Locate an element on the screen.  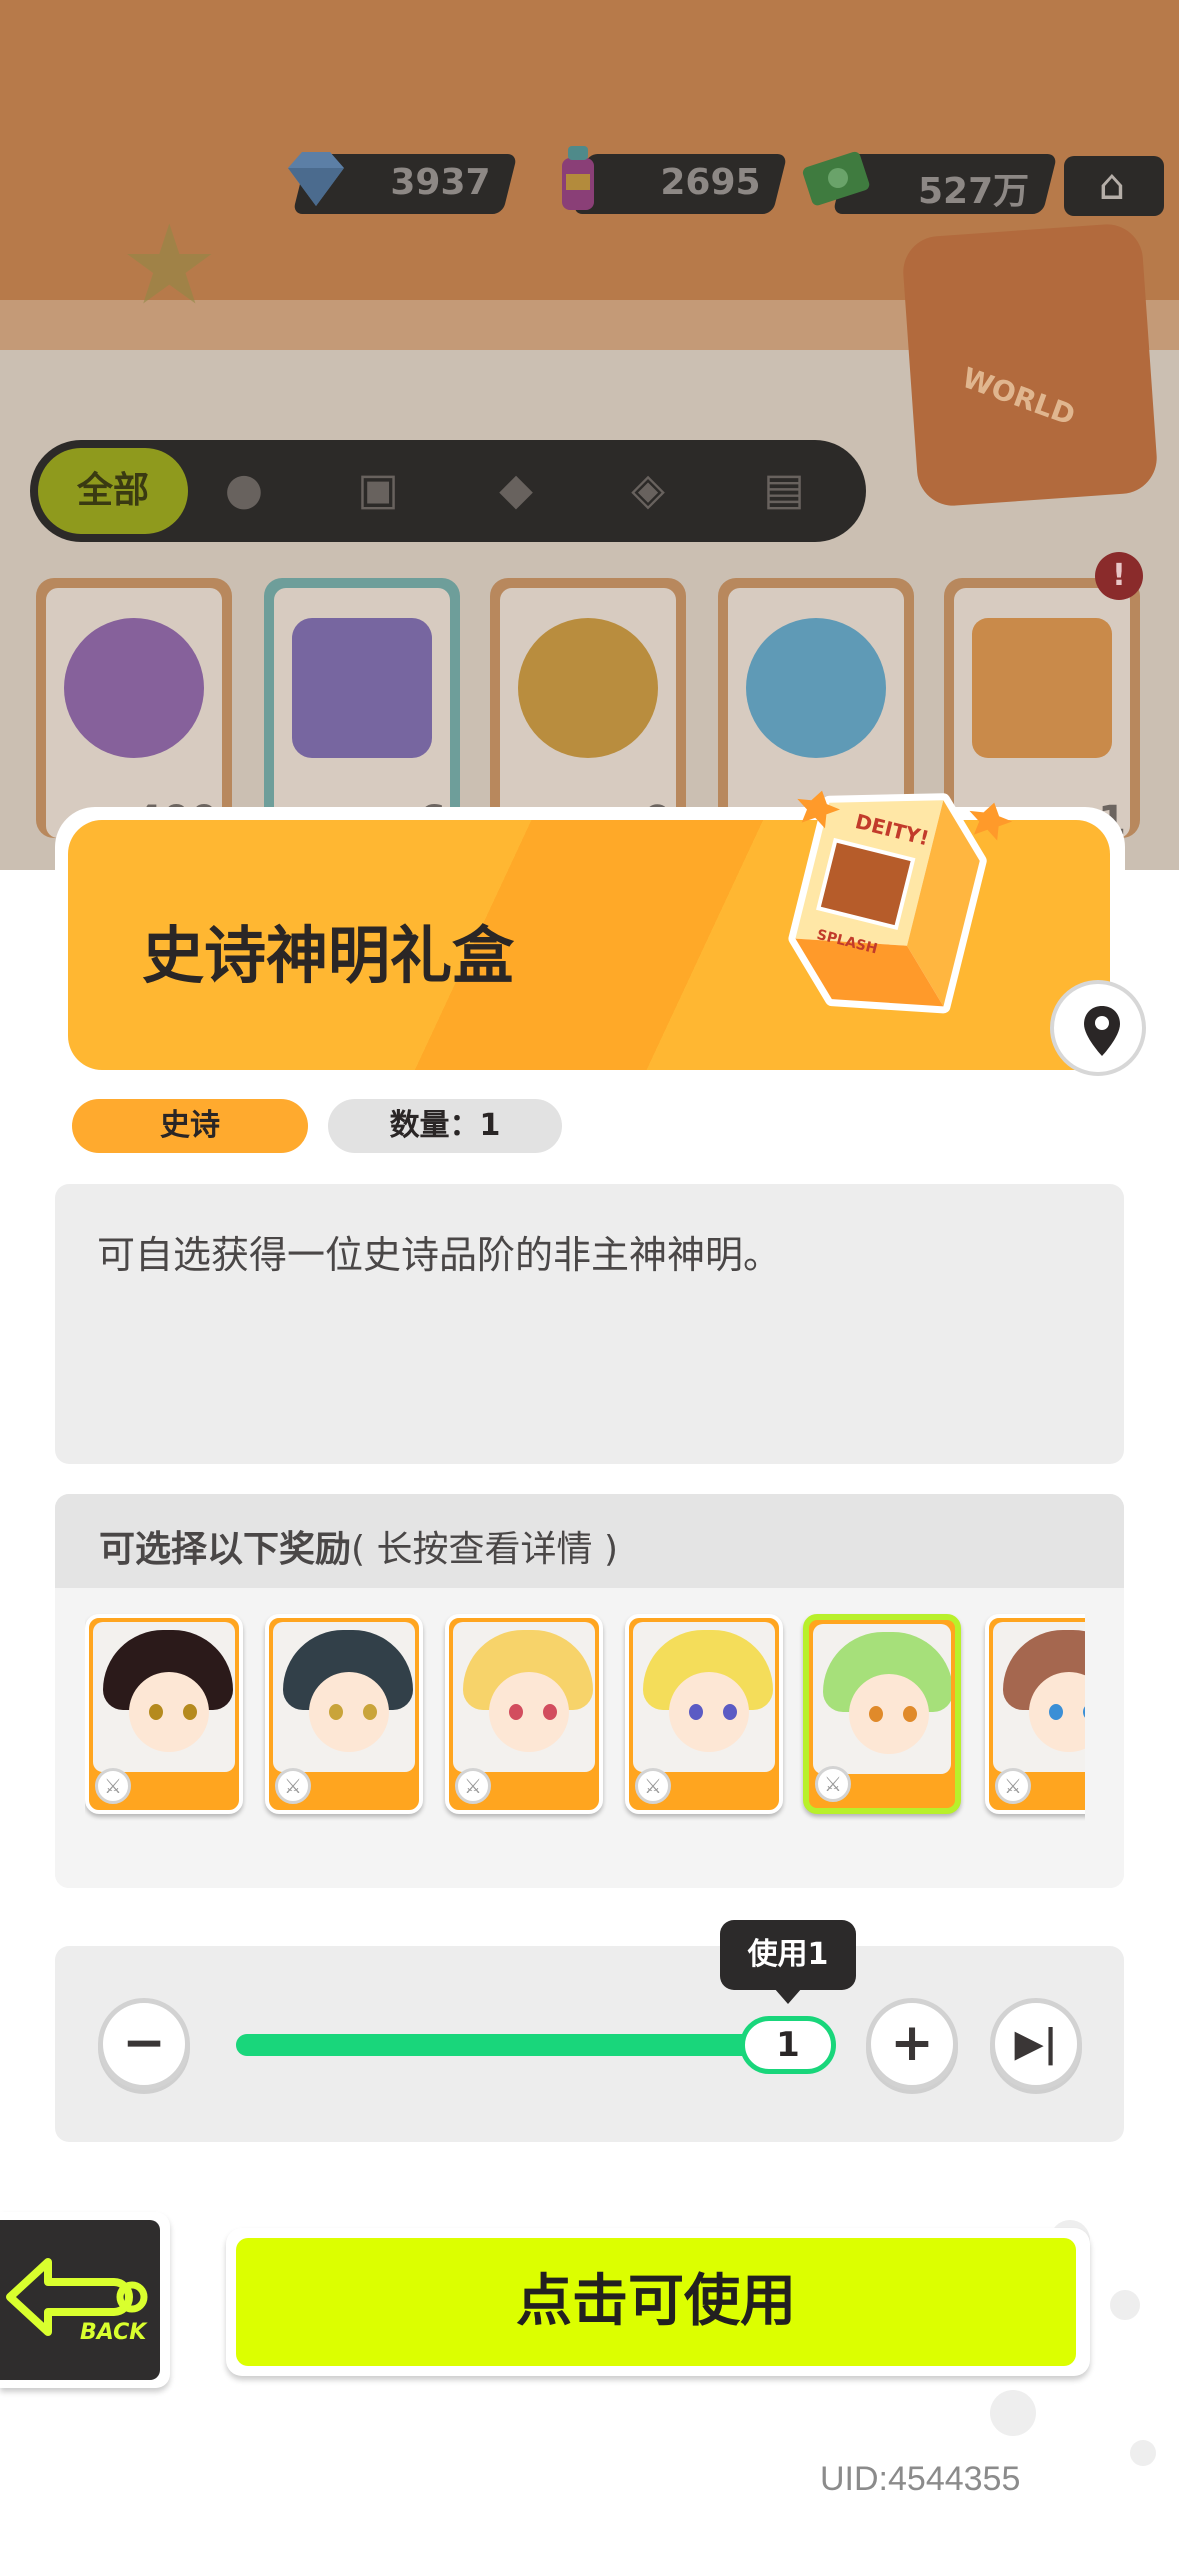
quantity-badge: 数量：1 is located at coordinates (445, 1126).